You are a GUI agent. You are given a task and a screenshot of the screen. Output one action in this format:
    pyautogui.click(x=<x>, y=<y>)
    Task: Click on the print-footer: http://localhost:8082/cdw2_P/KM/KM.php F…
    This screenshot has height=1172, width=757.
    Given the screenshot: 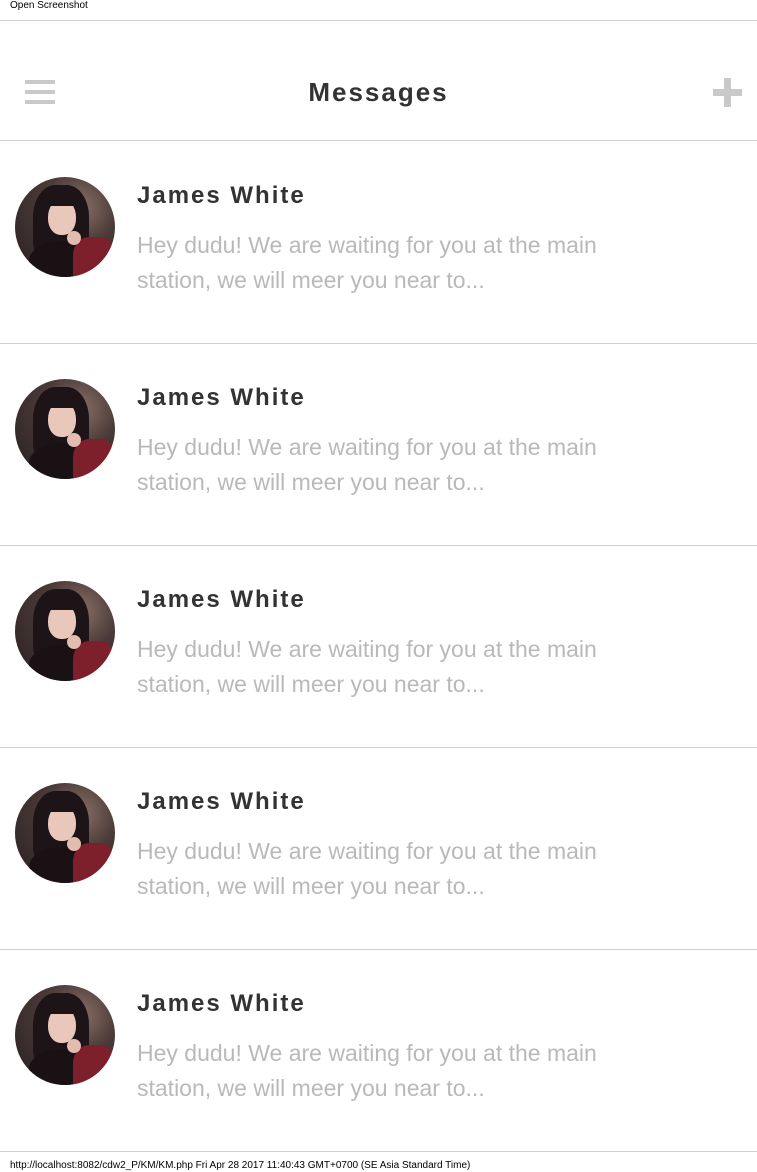 What is the action you would take?
    pyautogui.click(x=240, y=1165)
    